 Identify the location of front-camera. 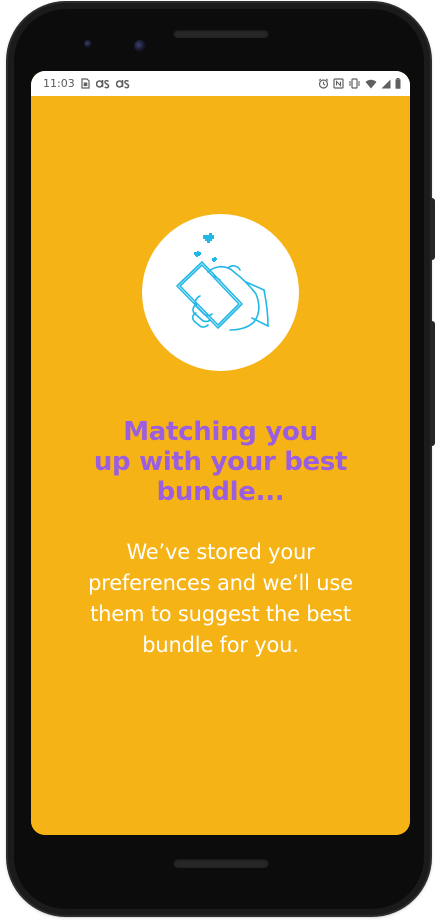
(140, 46).